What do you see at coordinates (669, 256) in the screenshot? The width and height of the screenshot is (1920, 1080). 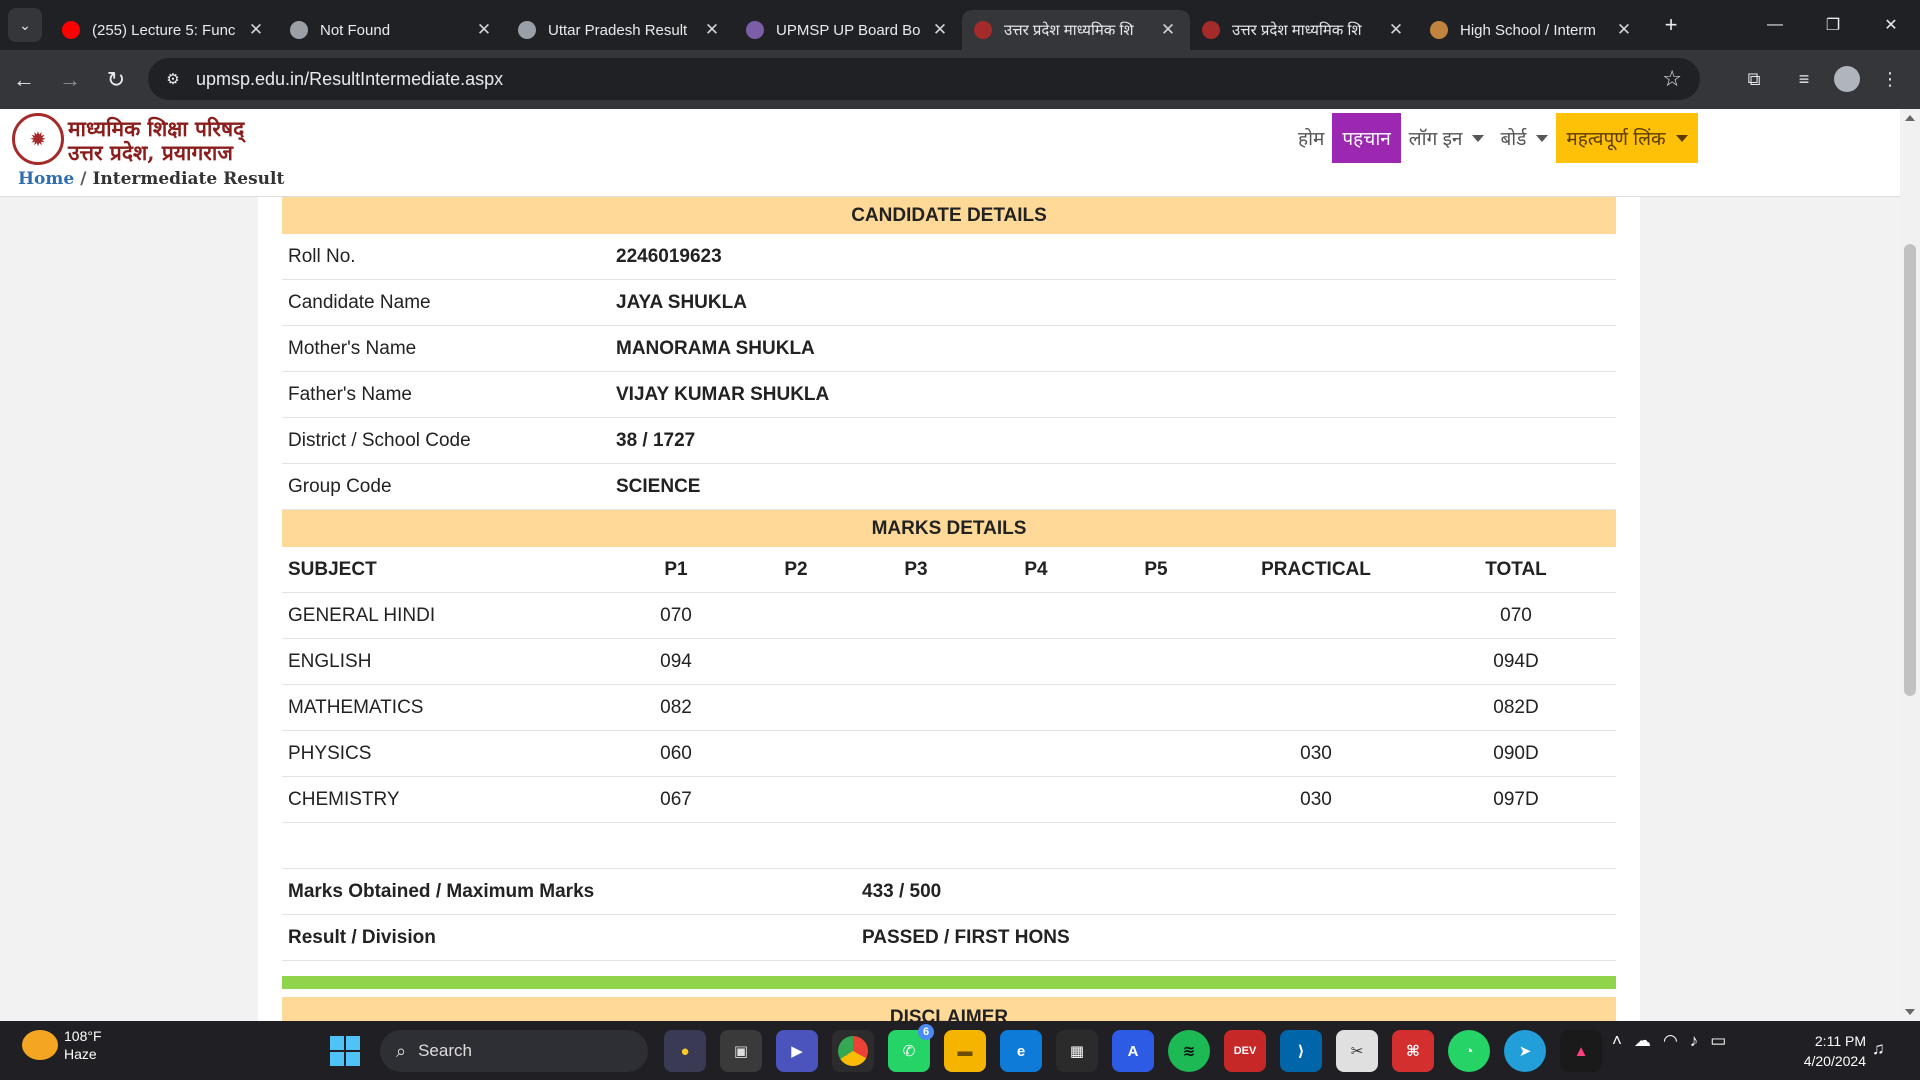 I see `candidate-field-value: 2246019623` at bounding box center [669, 256].